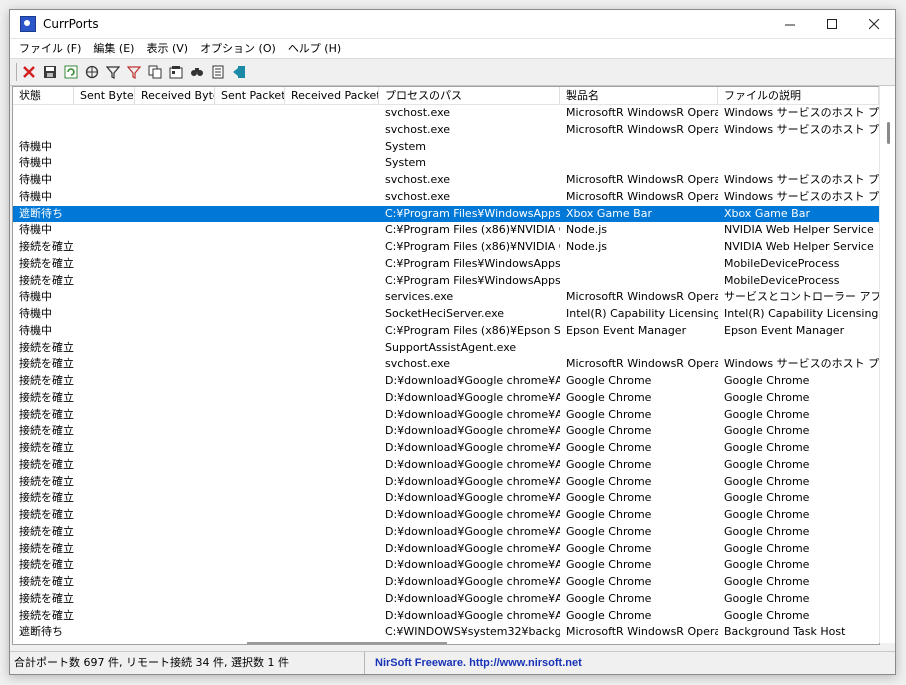 This screenshot has width=906, height=685. Describe the element at coordinates (874, 24) in the screenshot. I see `close-button` at that location.